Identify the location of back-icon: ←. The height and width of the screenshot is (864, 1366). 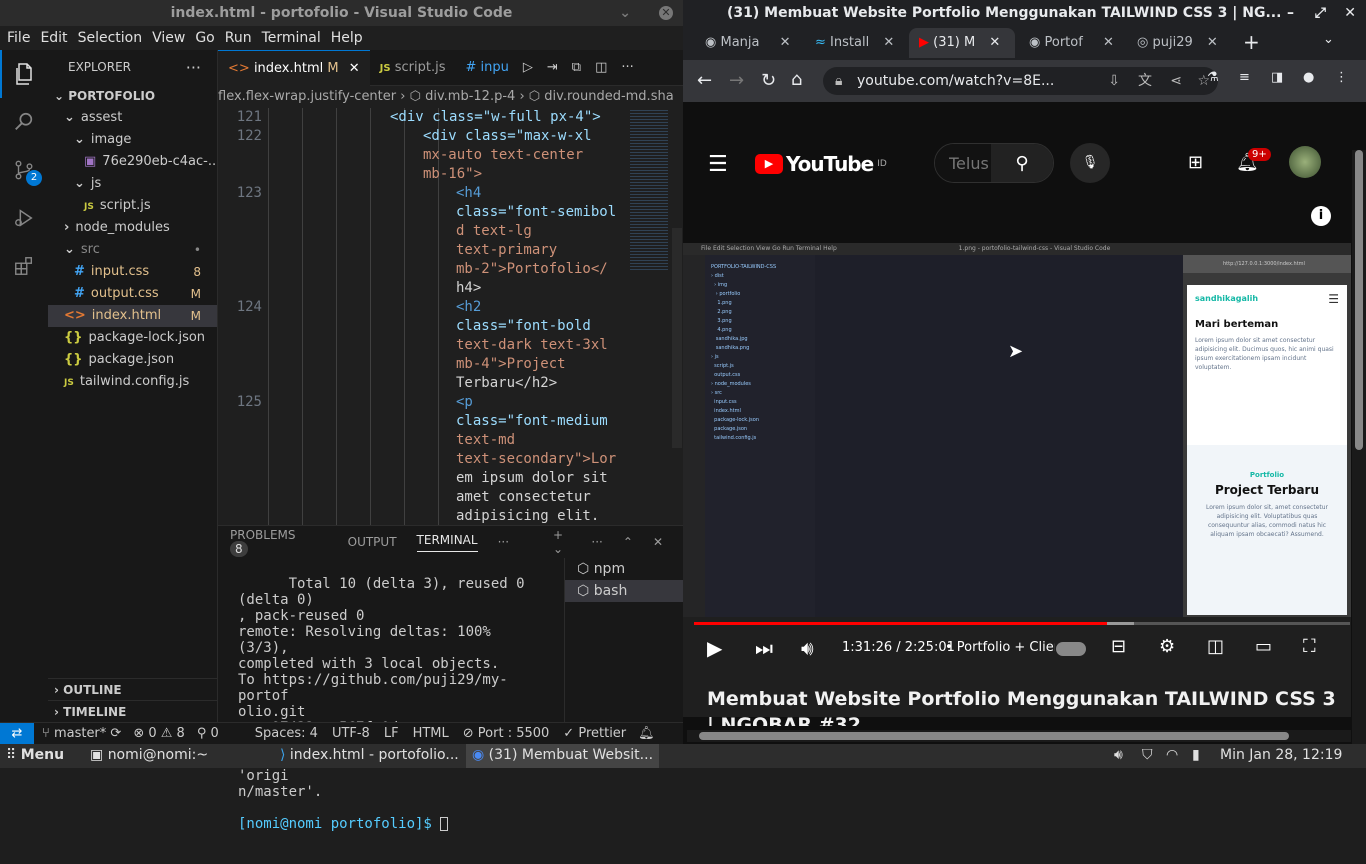
(704, 80).